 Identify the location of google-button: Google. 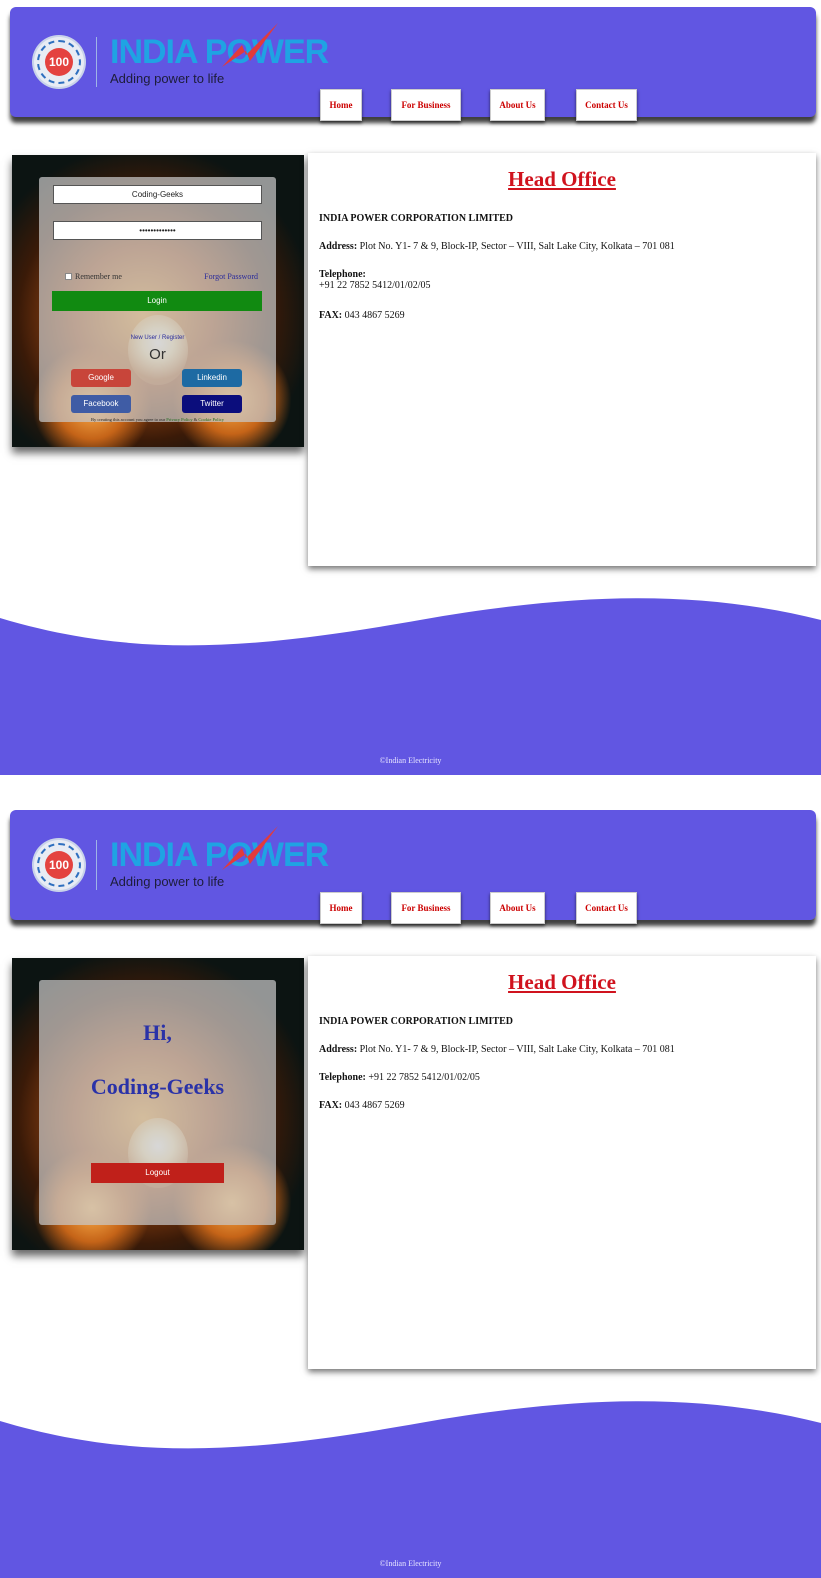
(101, 378).